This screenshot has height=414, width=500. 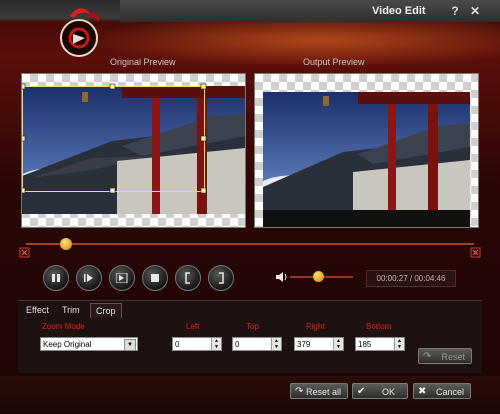 I want to click on original-preview-label: Original Preview, so click(x=143, y=62).